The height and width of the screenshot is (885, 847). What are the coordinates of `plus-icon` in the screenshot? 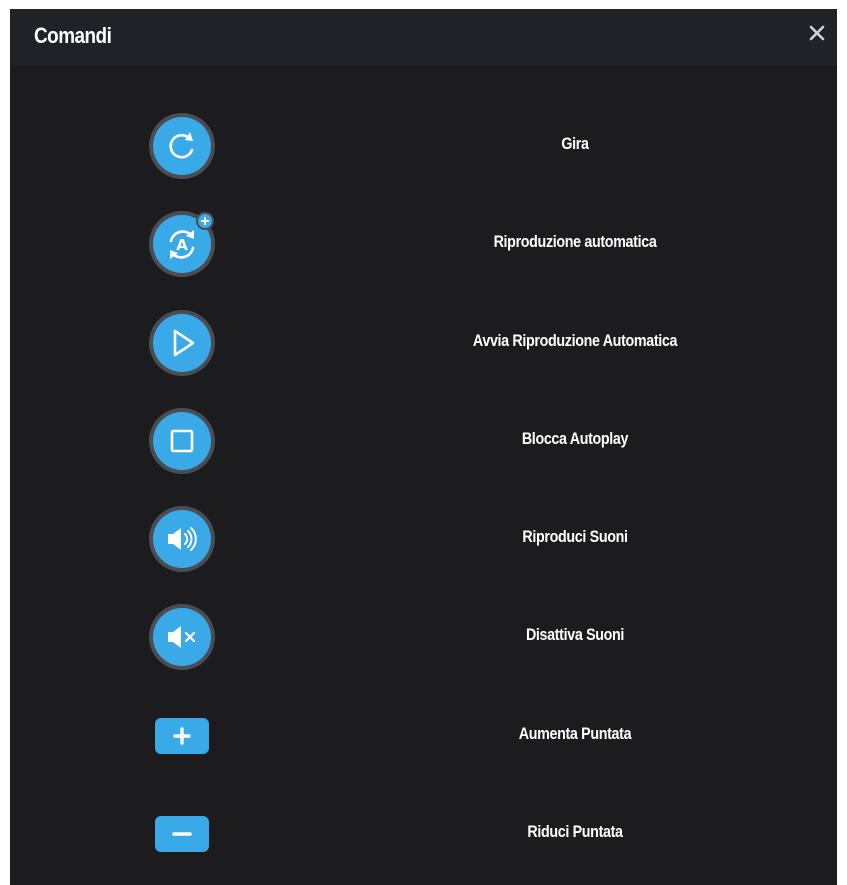 It's located at (182, 736).